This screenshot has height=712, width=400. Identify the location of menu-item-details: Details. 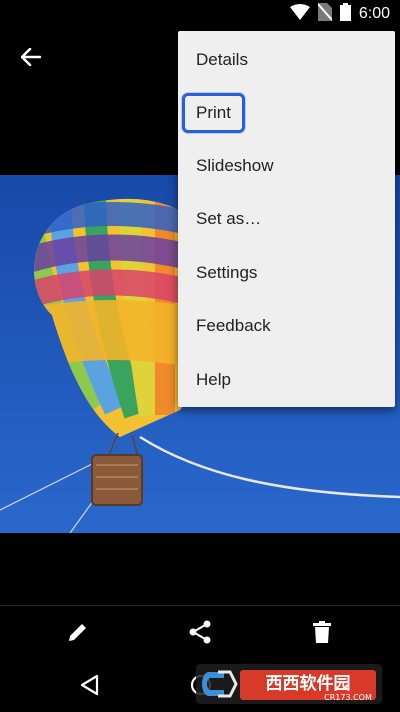
(286, 59).